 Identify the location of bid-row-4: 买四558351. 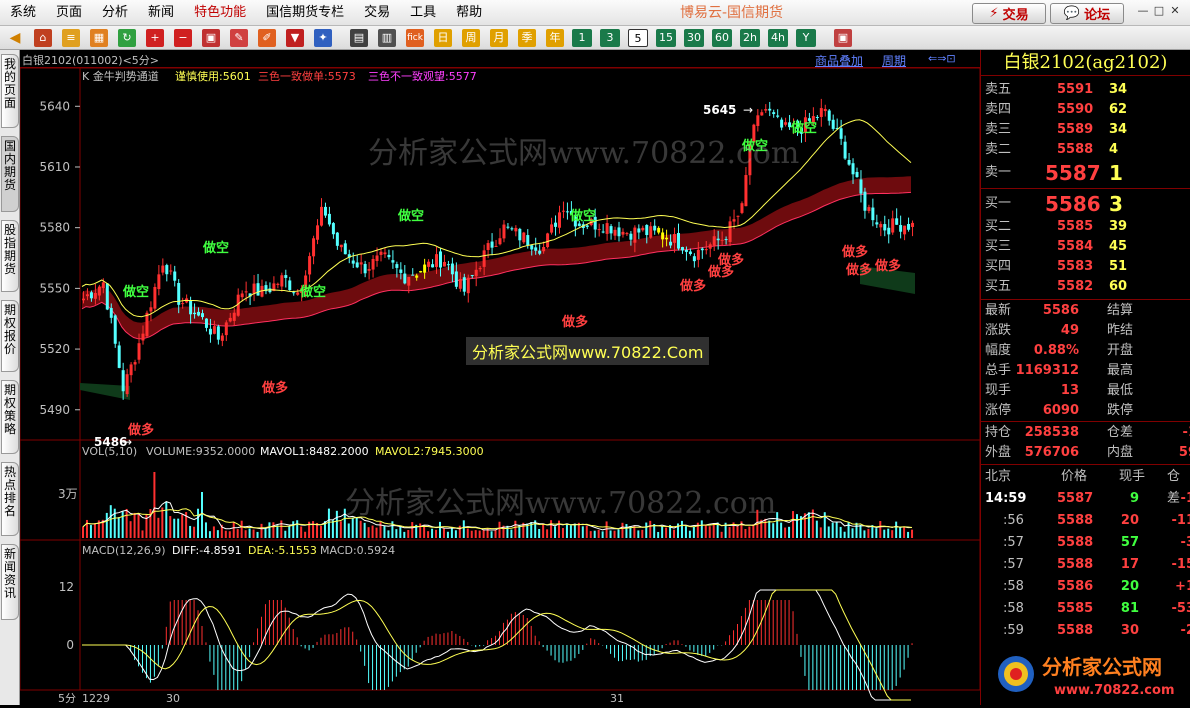
(1085, 267).